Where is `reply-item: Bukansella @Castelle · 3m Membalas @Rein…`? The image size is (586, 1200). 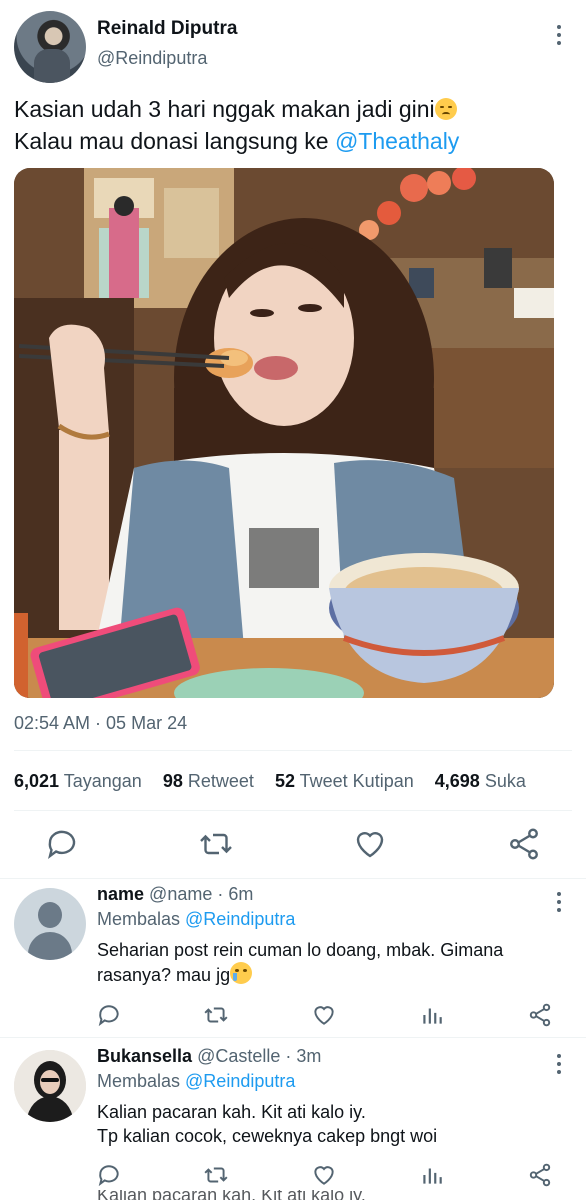 reply-item: Bukansella @Castelle · 3m Membalas @Rein… is located at coordinates (293, 1117).